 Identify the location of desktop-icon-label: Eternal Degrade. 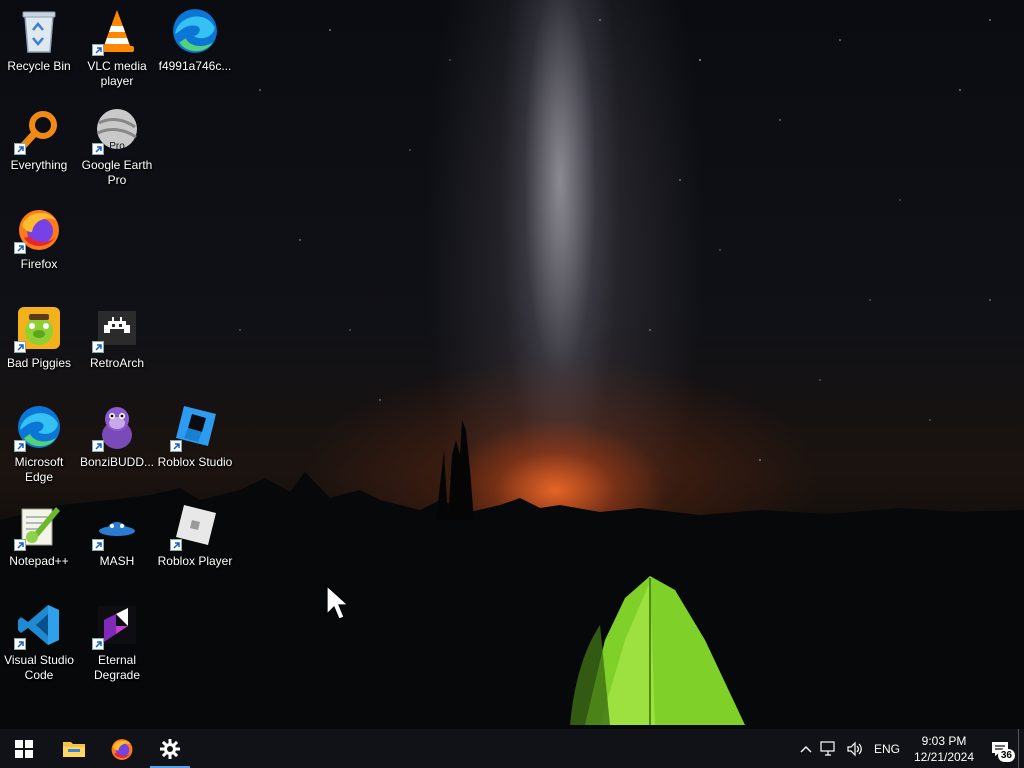
(117, 667).